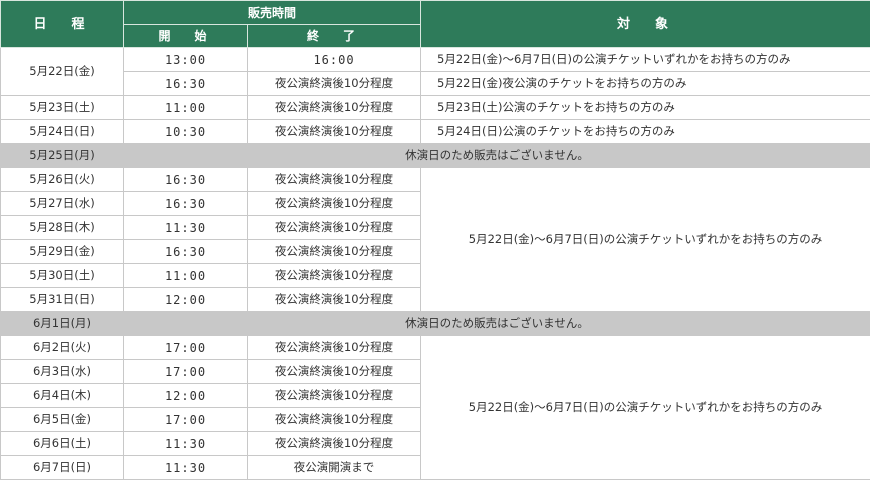 This screenshot has width=870, height=480. What do you see at coordinates (334, 467) in the screenshot?
I see `row-end-time: 夜公演開演まで` at bounding box center [334, 467].